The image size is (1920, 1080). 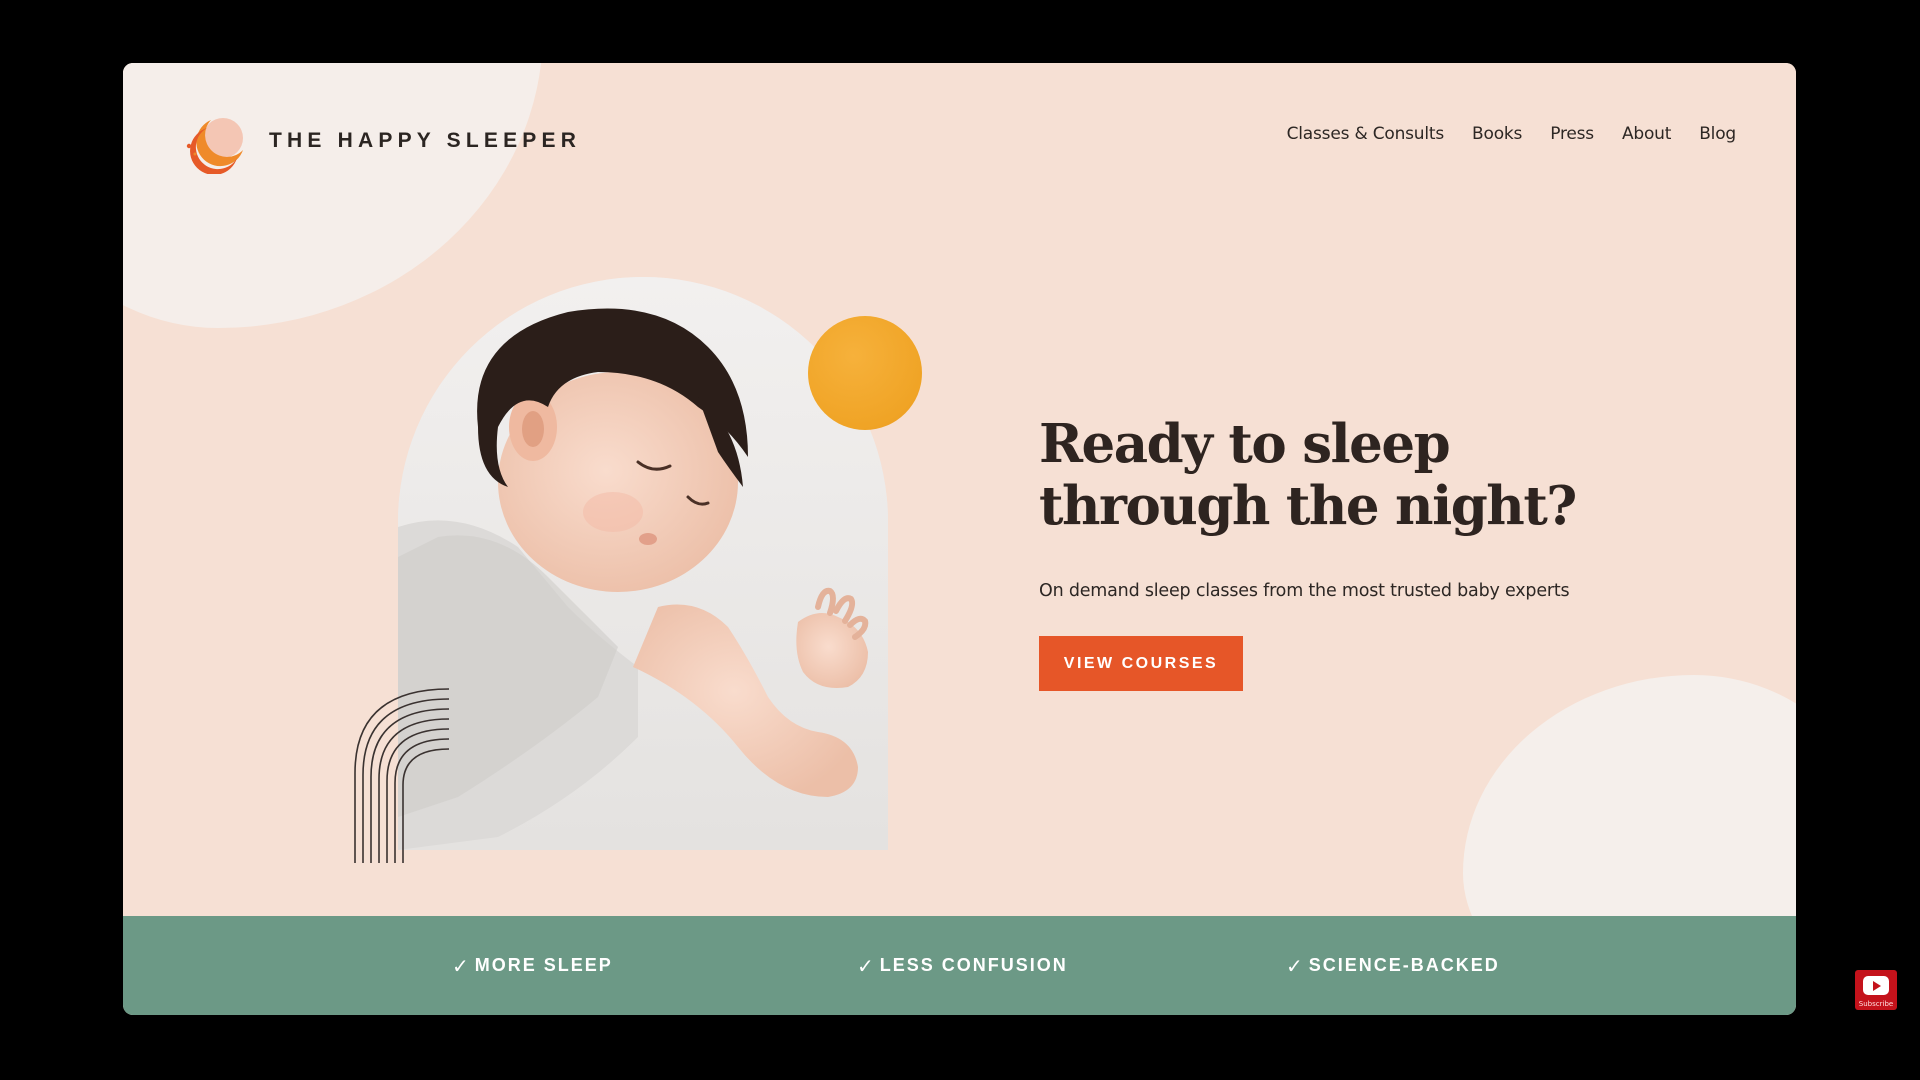 I want to click on benefit-less-confusion: ✓ LESS CONFUSION, so click(x=962, y=965).